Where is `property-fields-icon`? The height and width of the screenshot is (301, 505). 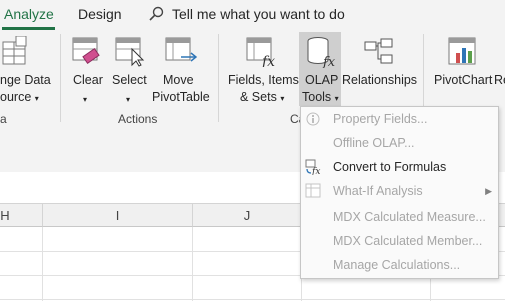 property-fields-icon is located at coordinates (313, 119).